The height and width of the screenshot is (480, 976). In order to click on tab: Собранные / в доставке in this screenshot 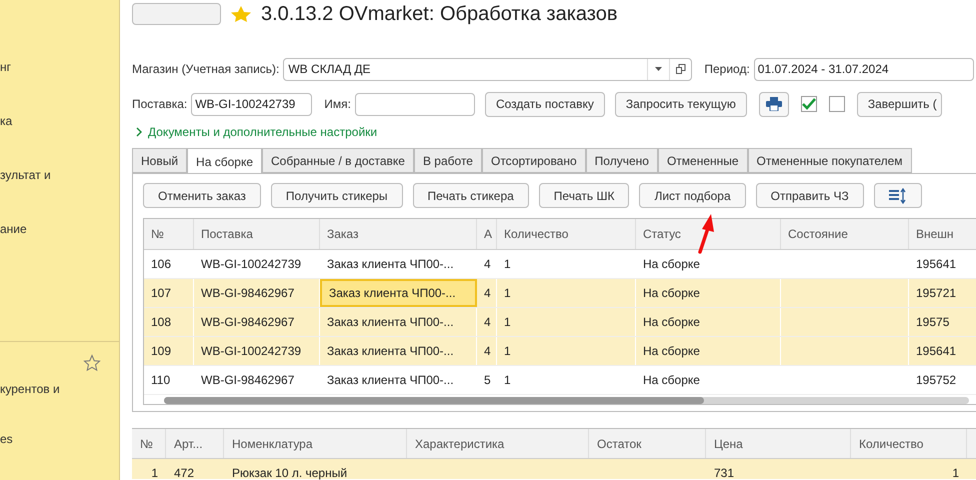, I will do `click(338, 160)`.